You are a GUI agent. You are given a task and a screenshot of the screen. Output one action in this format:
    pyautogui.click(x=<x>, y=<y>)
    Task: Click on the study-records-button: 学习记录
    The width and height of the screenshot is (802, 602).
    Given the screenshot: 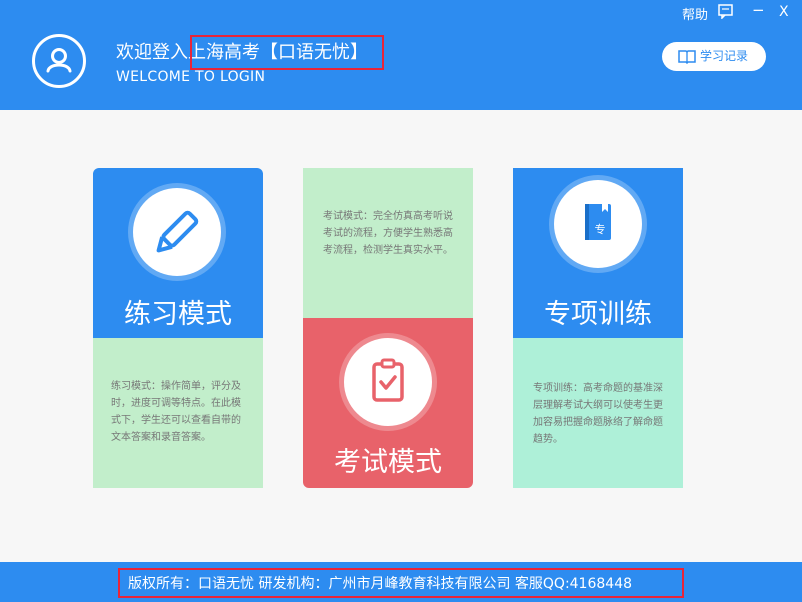 What is the action you would take?
    pyautogui.click(x=714, y=56)
    